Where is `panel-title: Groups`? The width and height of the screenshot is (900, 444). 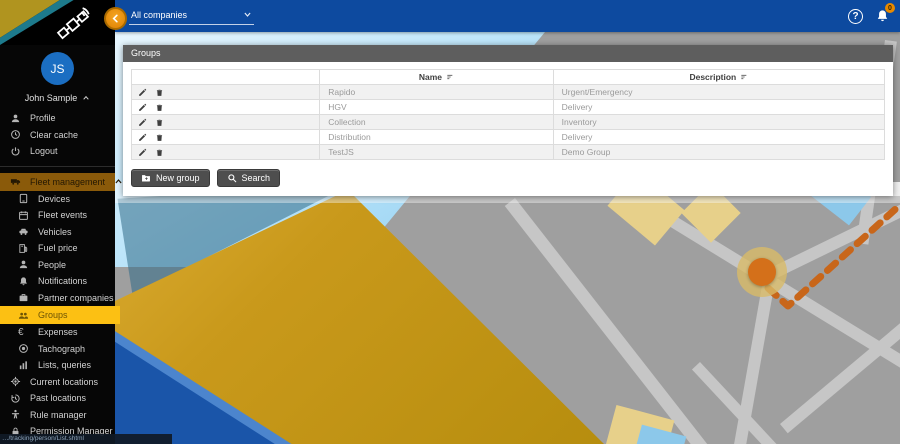
panel-title: Groups is located at coordinates (508, 53).